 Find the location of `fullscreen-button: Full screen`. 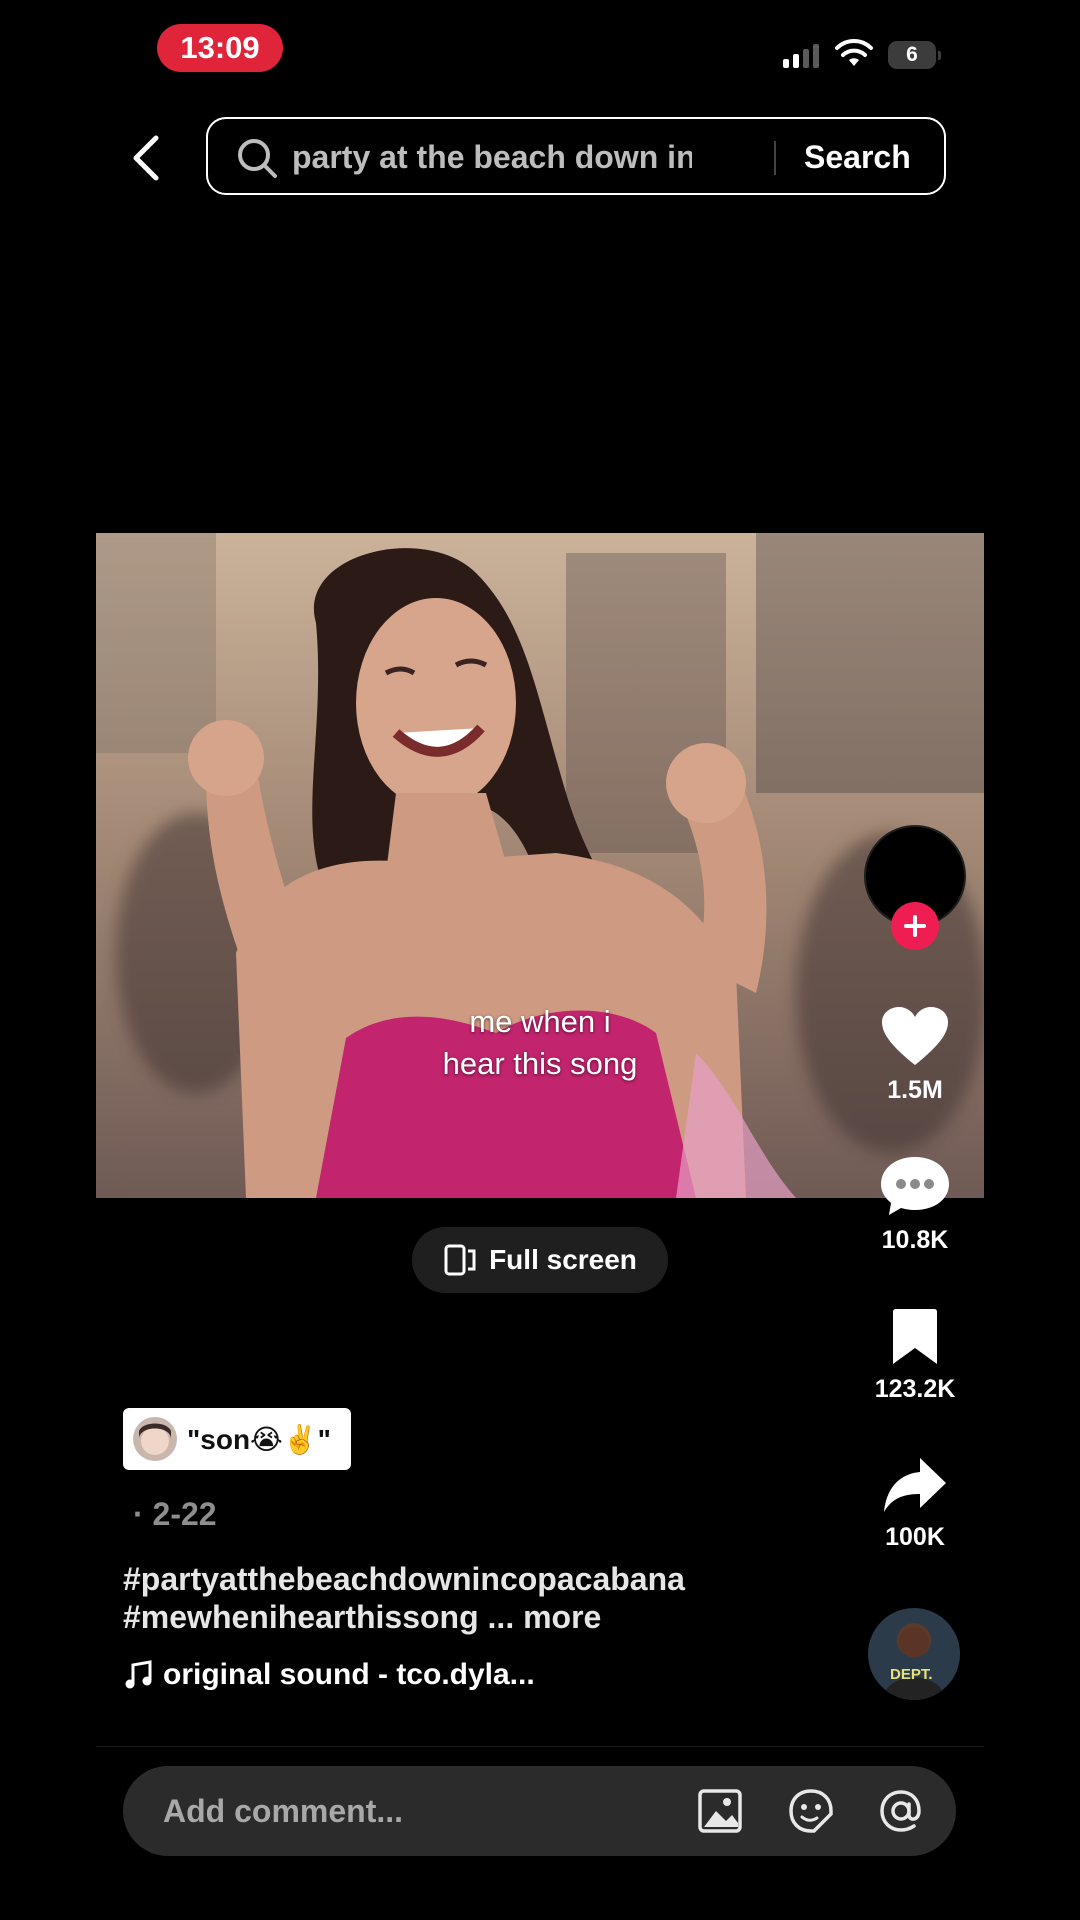

fullscreen-button: Full screen is located at coordinates (540, 1260).